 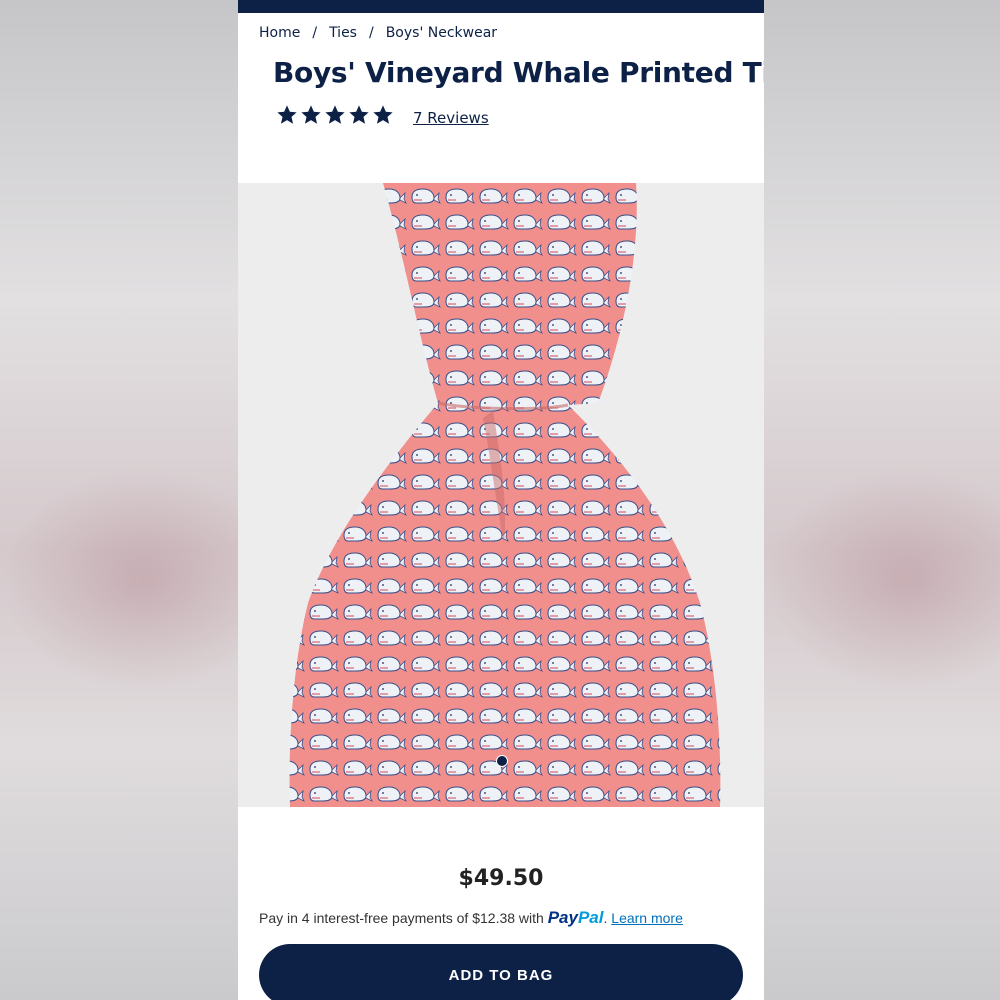 What do you see at coordinates (279, 33) in the screenshot?
I see `breadcrumb-home: Home` at bounding box center [279, 33].